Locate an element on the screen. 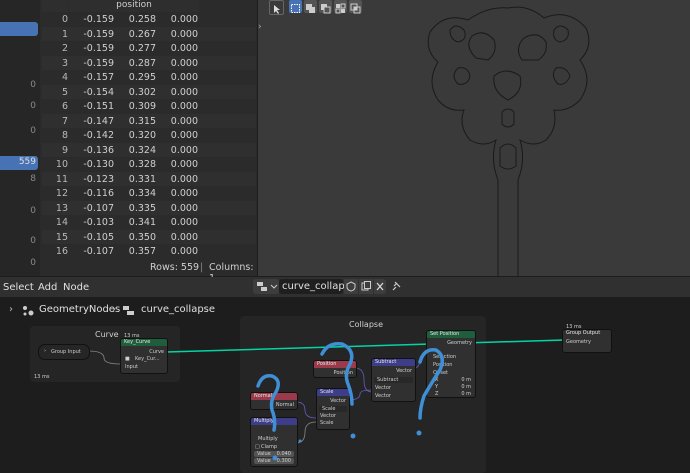 The image size is (690, 473). cell-y: 0.328 is located at coordinates (142, 164).